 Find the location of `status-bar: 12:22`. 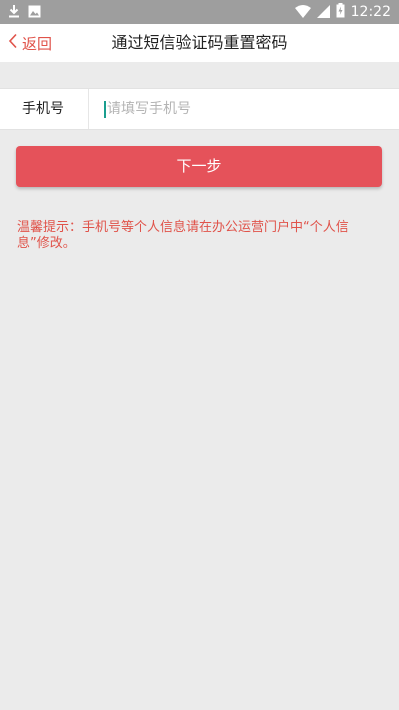

status-bar: 12:22 is located at coordinates (199, 12).